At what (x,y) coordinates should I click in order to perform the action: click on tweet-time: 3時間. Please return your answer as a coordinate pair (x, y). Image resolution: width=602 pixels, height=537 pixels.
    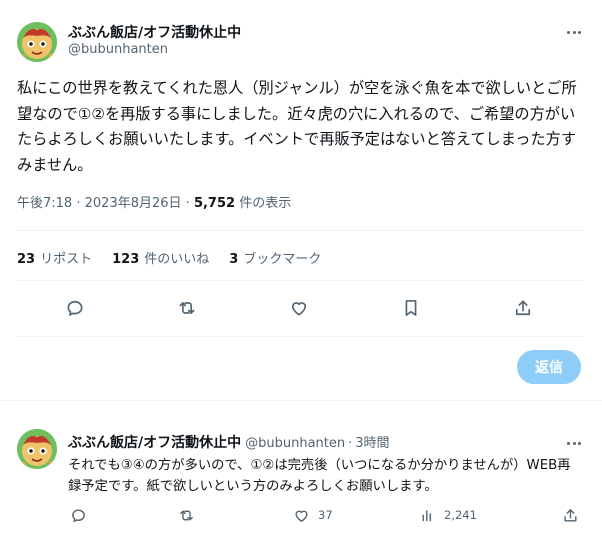
    Looking at the image, I should click on (372, 441).